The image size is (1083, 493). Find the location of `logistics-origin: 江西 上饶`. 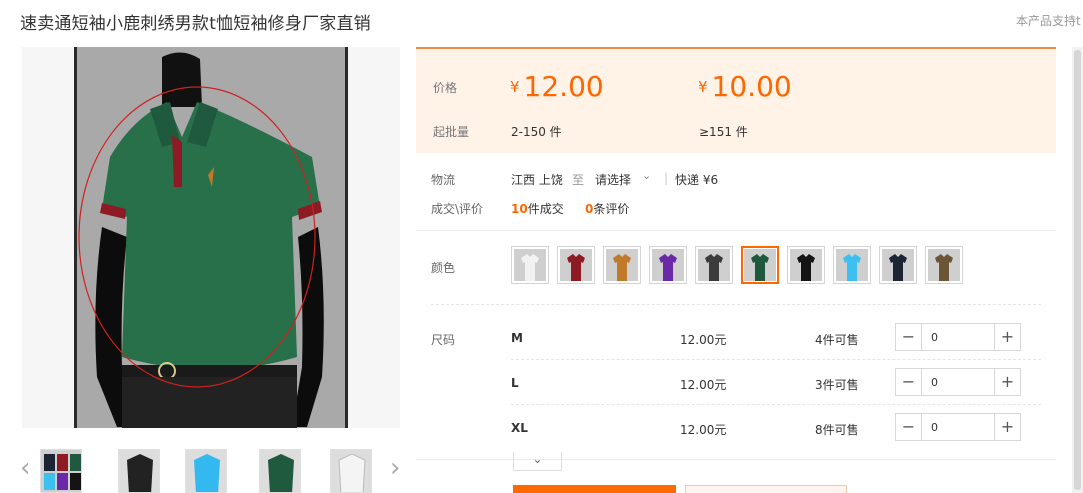

logistics-origin: 江西 上饶 is located at coordinates (537, 180).